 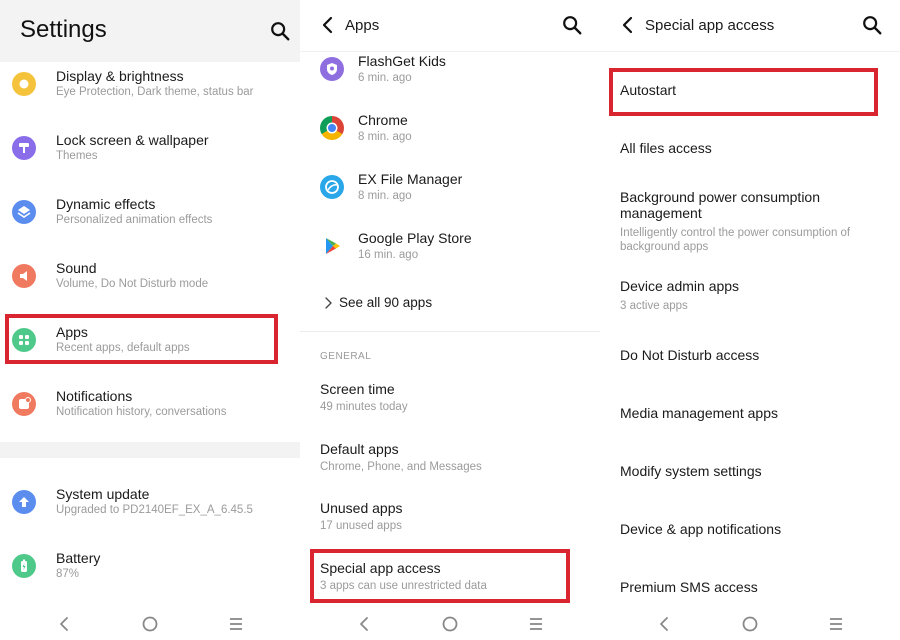 I want to click on app-name: EX File Manager, so click(x=410, y=179).